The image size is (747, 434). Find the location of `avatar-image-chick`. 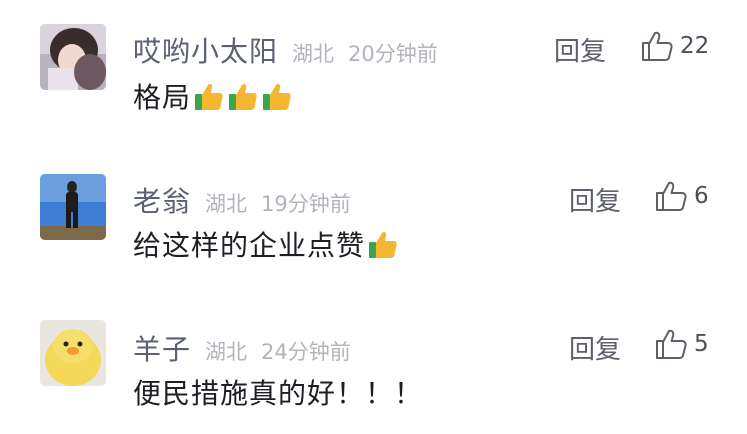

avatar-image-chick is located at coordinates (73, 353).